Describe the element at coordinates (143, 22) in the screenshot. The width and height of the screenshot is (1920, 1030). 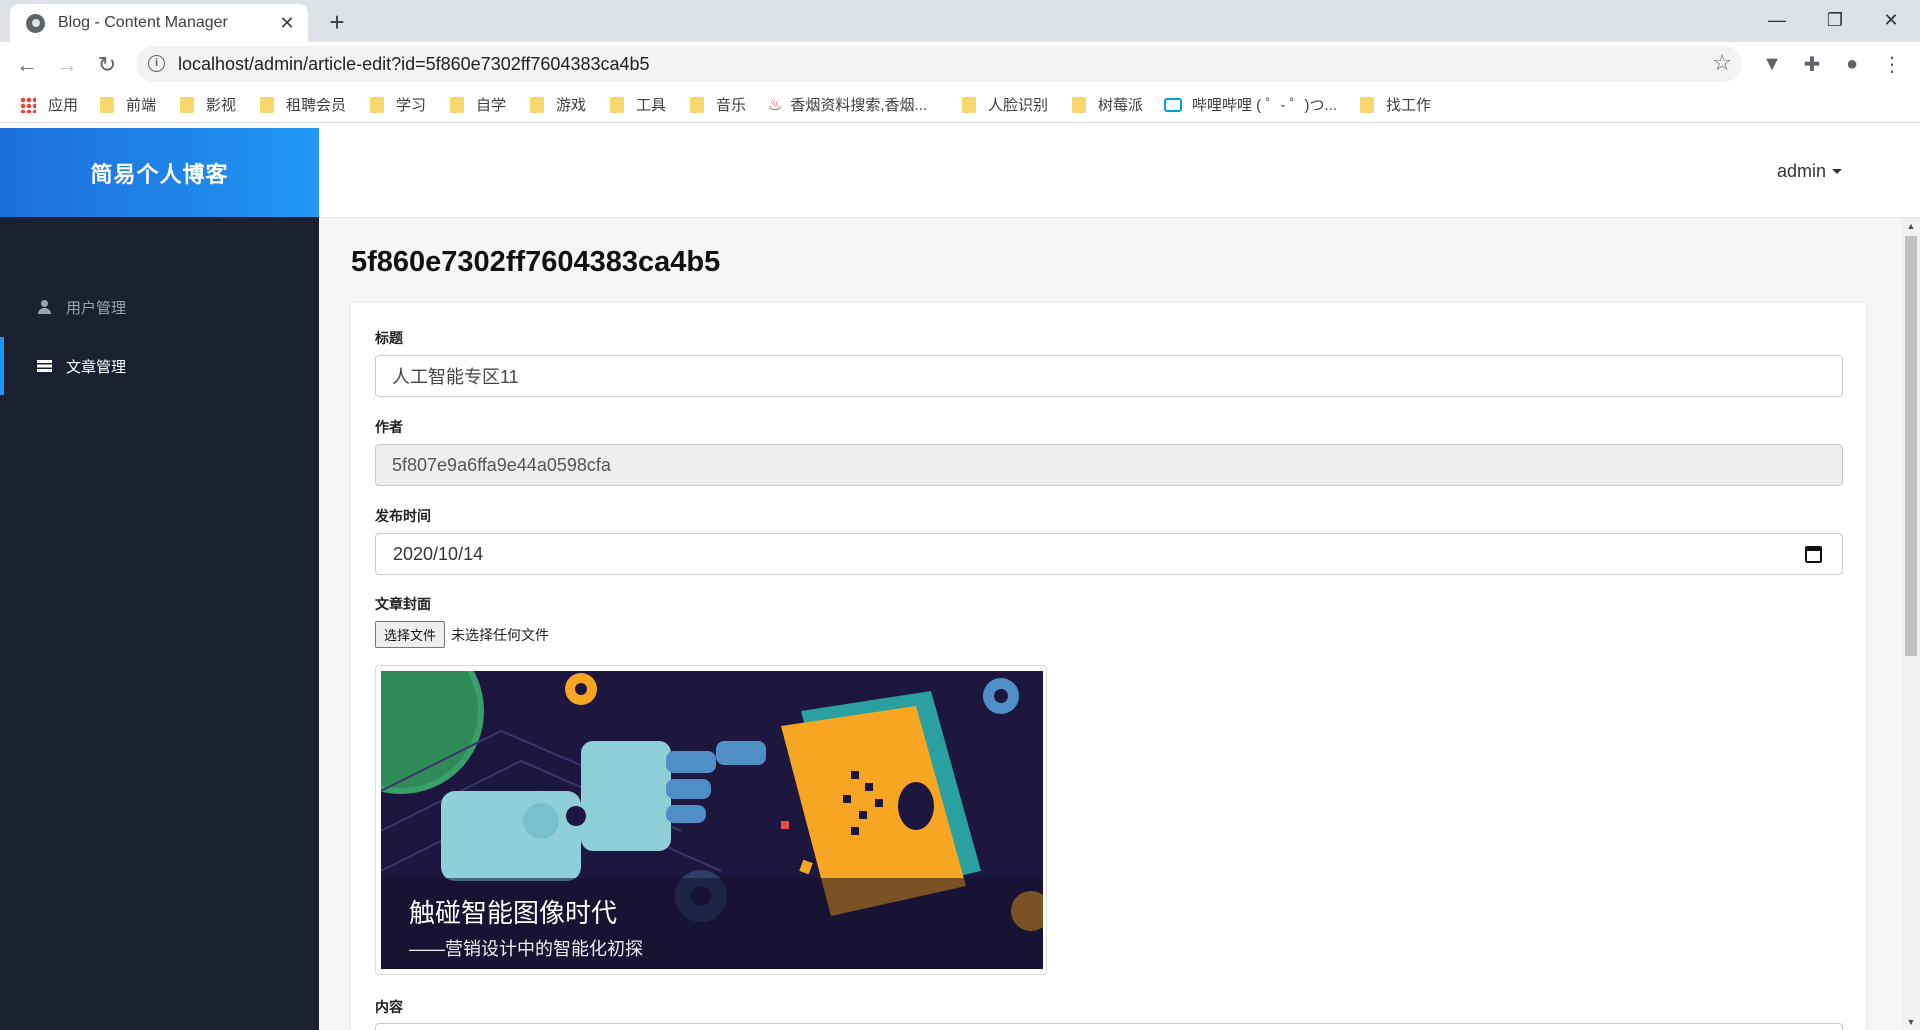
I see `tab-title: Blog - Content Manager` at that location.